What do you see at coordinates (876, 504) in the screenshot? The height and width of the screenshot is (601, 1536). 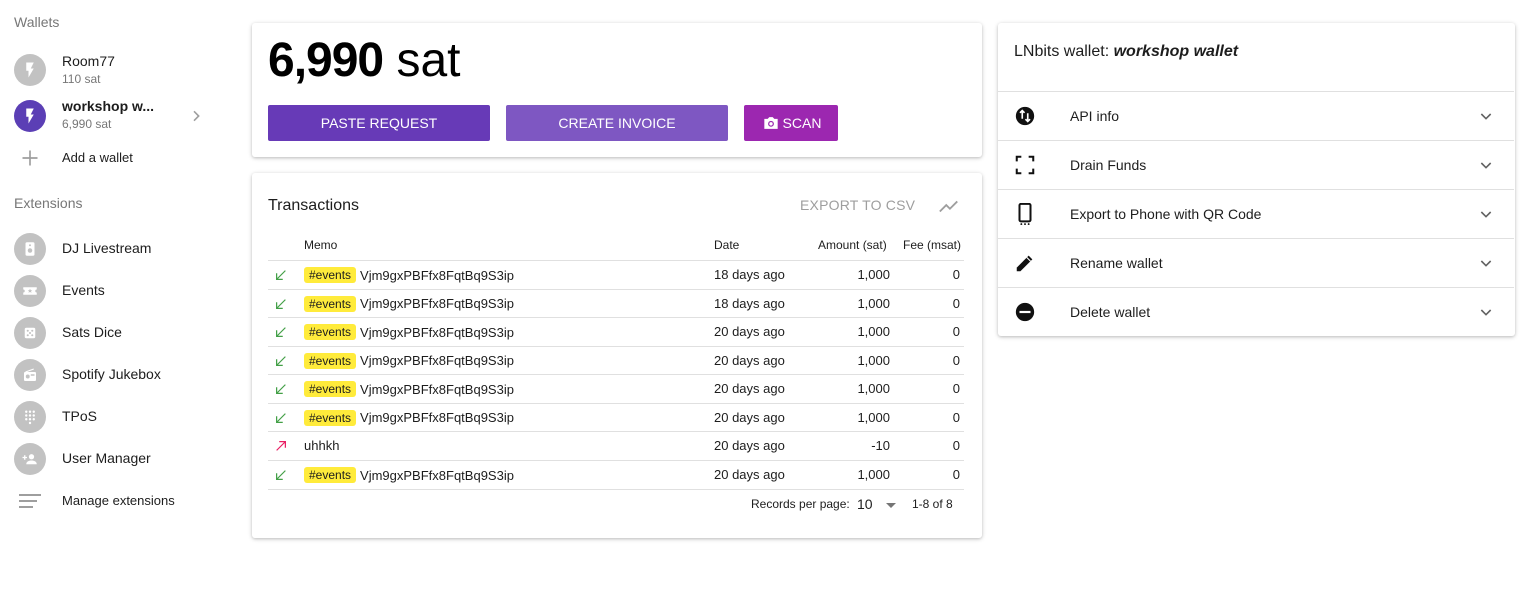 I see `records-per-page-select: 10` at bounding box center [876, 504].